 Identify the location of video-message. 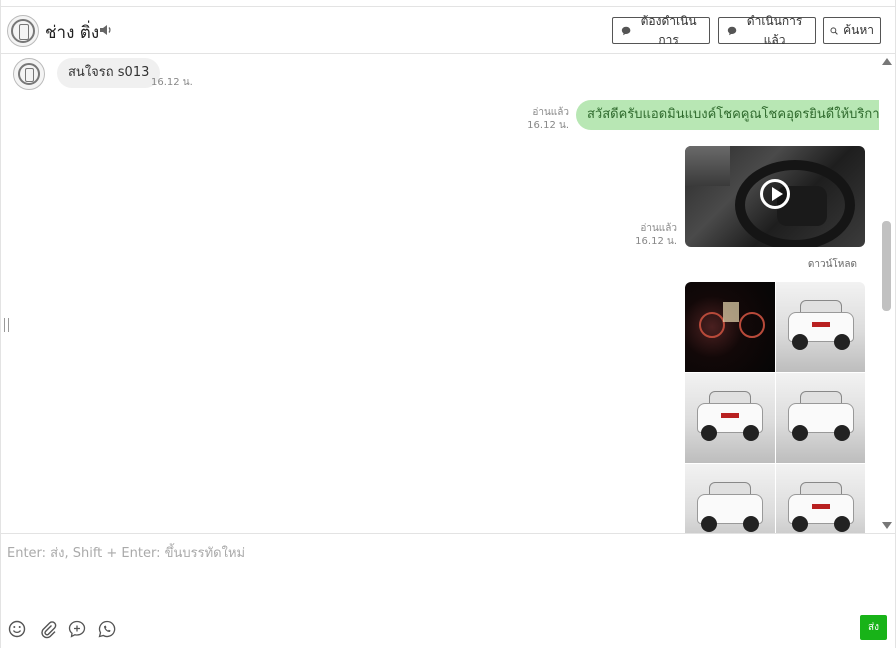
(775, 196).